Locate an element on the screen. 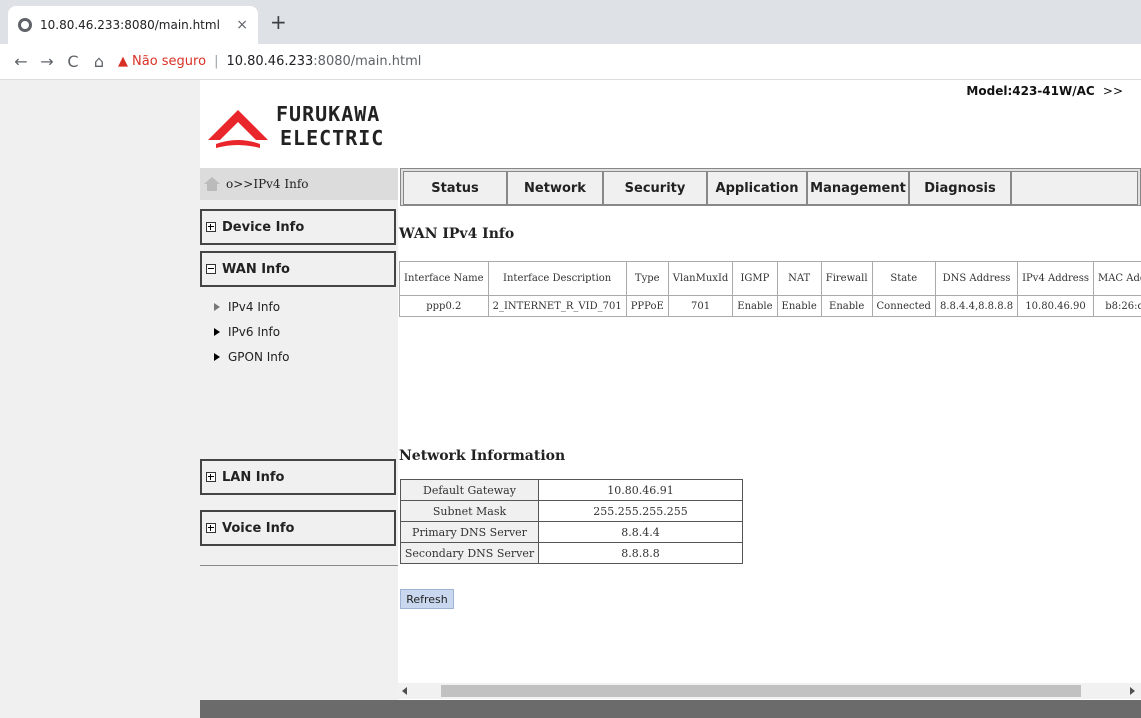 The image size is (1141, 718). model-text: Model:423-41W/AC is located at coordinates (1030, 91).